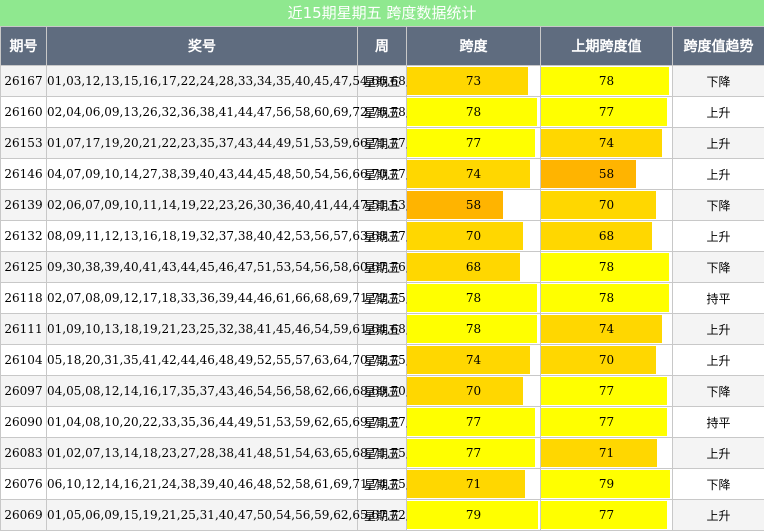 This screenshot has height=531, width=764. I want to click on span-value: 73, so click(473, 81).